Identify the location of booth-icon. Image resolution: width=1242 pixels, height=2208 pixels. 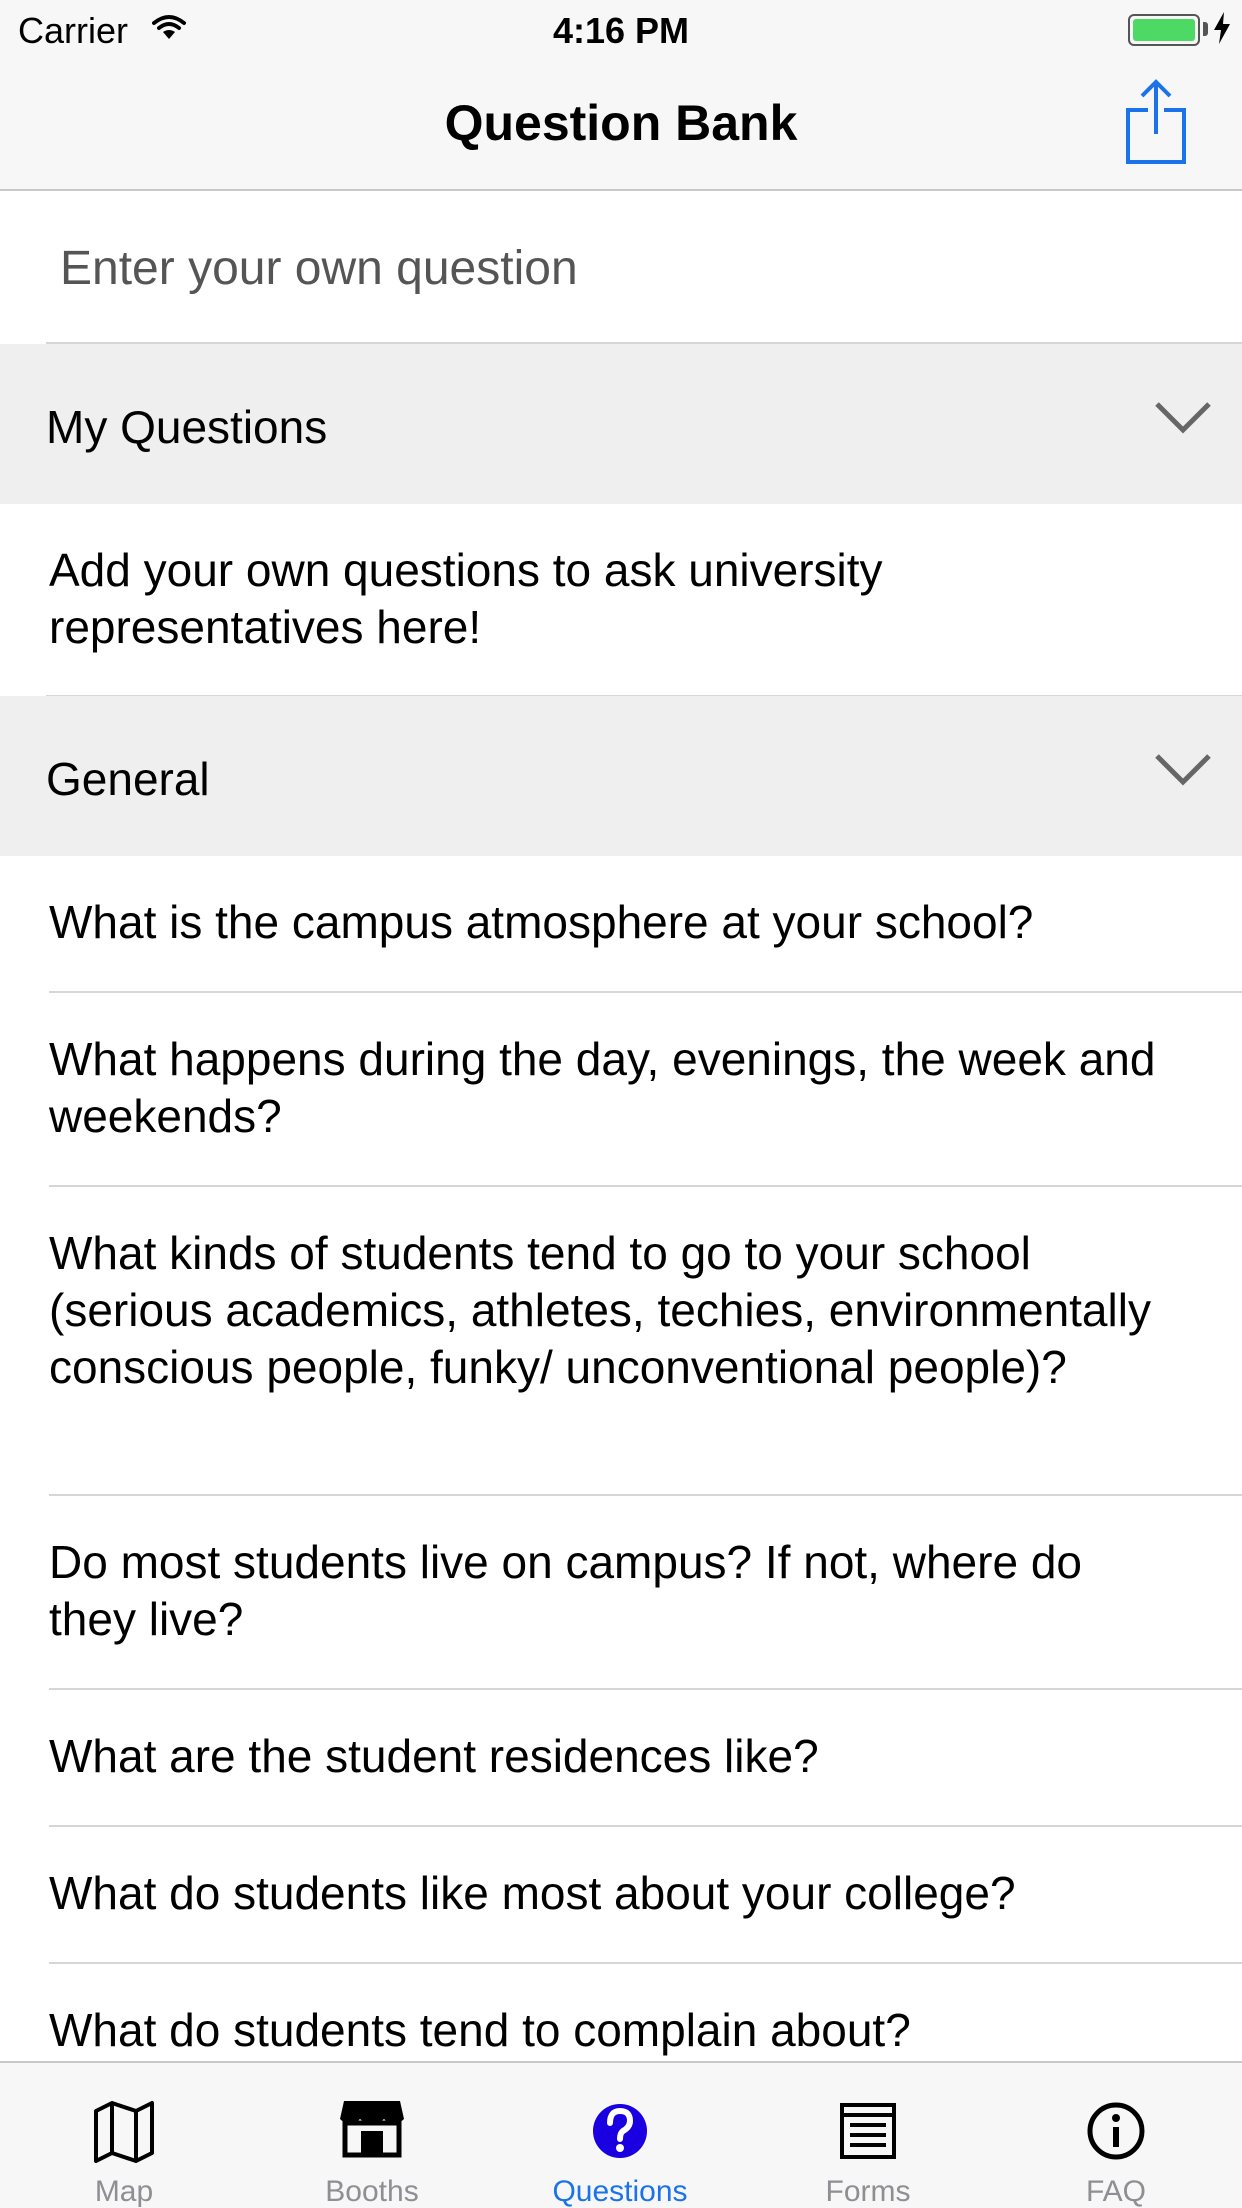
(372, 2129).